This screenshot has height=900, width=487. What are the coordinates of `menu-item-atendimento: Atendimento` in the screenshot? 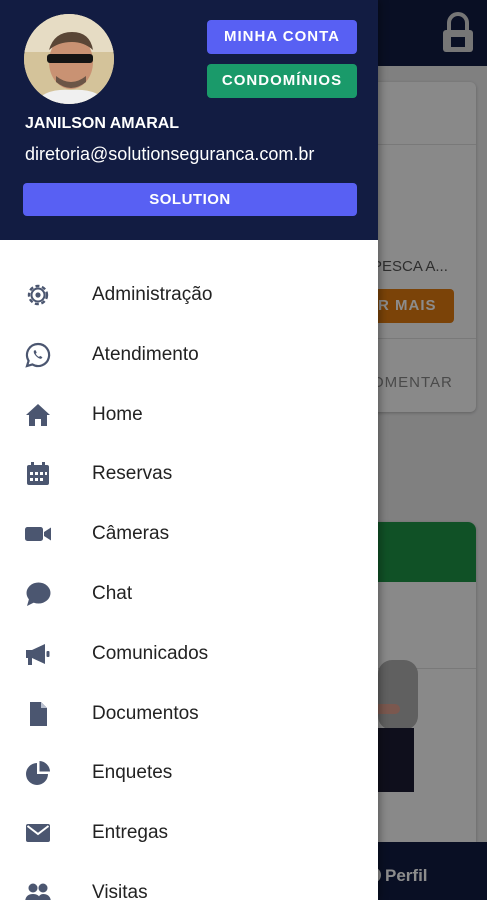 It's located at (189, 355).